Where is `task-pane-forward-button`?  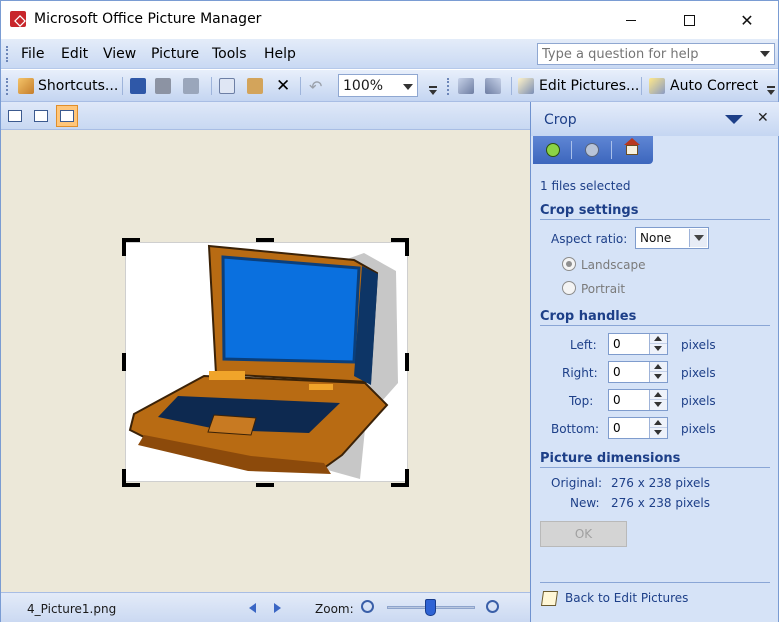 task-pane-forward-button is located at coordinates (592, 150).